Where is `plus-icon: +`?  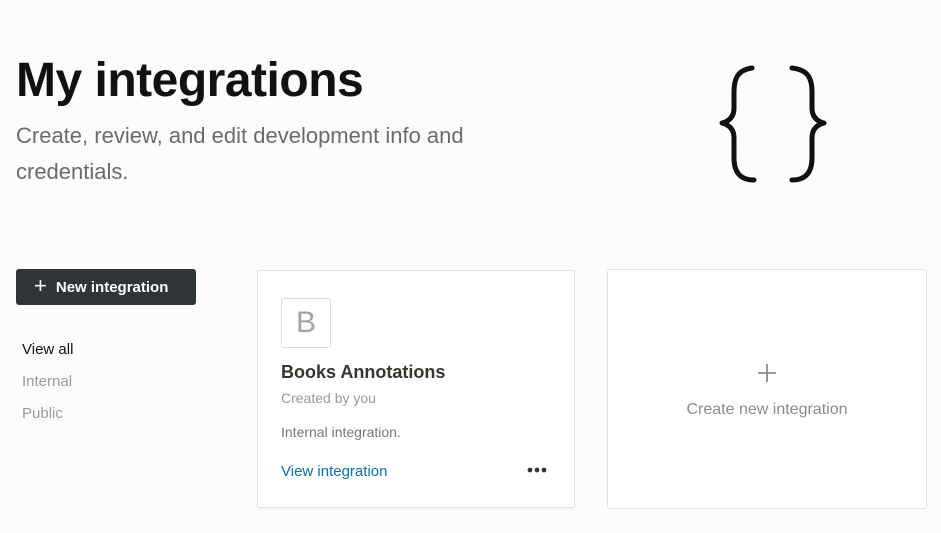
plus-icon: + is located at coordinates (40, 285).